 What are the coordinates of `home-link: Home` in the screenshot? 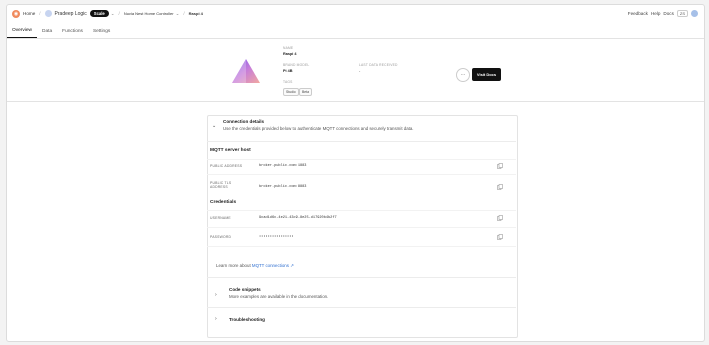 It's located at (29, 13).